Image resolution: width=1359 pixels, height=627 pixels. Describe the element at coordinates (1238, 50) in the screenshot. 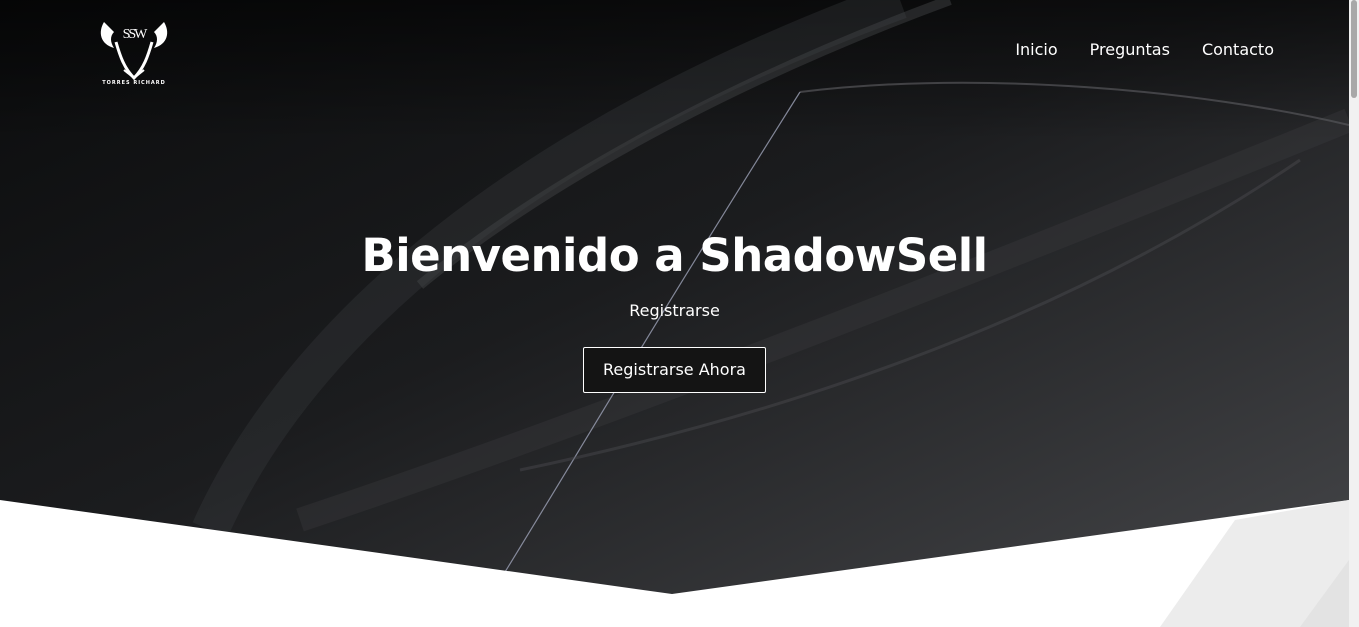

I see `nav-link-contacto: Contacto` at that location.